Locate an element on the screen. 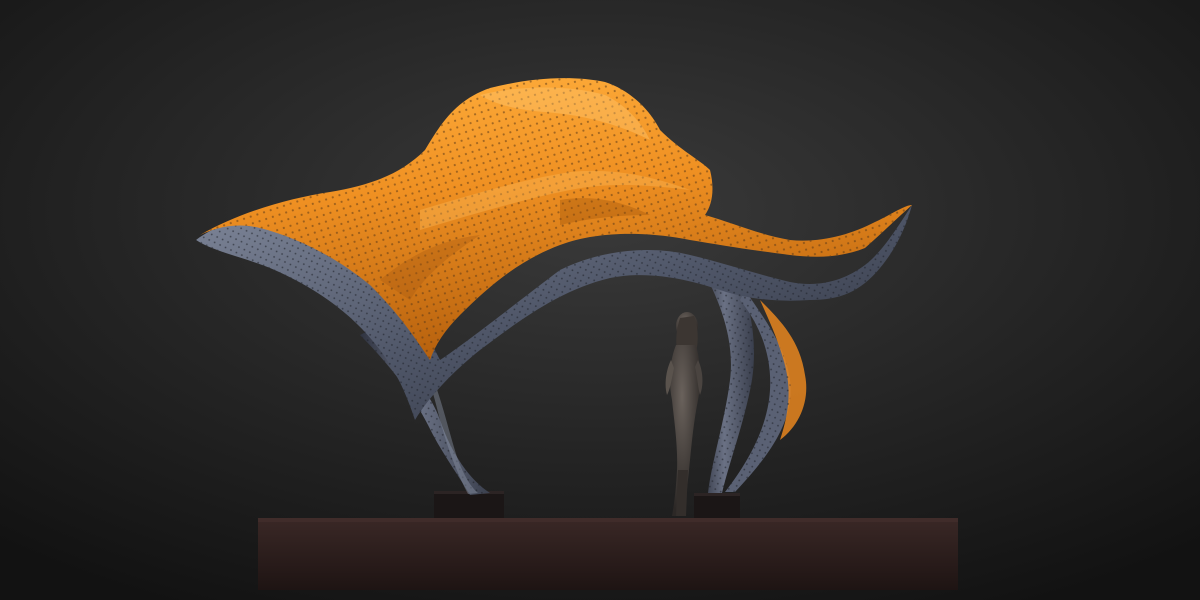 The image size is (1200, 600). left-pedestal is located at coordinates (469, 504).